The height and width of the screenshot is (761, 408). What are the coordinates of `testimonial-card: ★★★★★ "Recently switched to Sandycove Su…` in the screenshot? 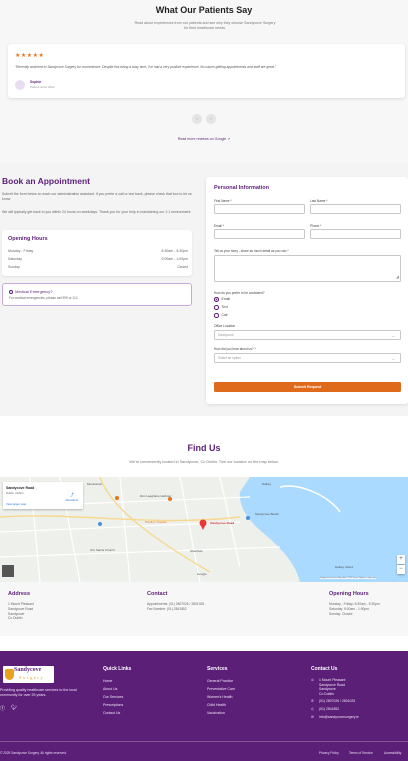 It's located at (206, 71).